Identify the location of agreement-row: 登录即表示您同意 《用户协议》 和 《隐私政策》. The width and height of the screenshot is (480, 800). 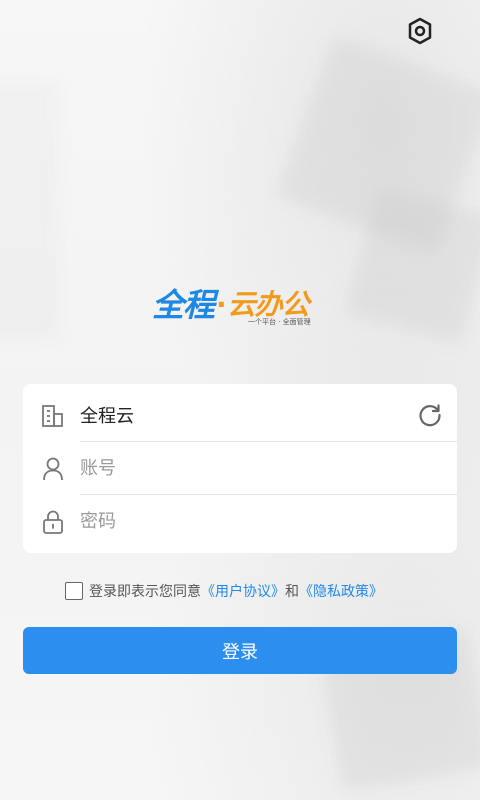
(224, 591).